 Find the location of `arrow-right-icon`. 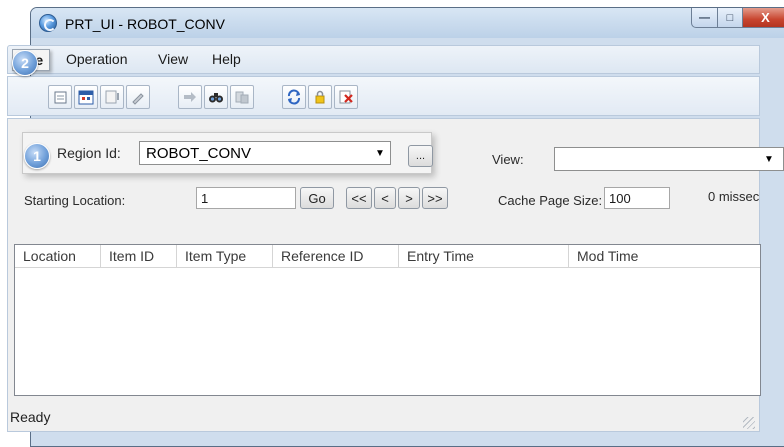

arrow-right-icon is located at coordinates (190, 97).